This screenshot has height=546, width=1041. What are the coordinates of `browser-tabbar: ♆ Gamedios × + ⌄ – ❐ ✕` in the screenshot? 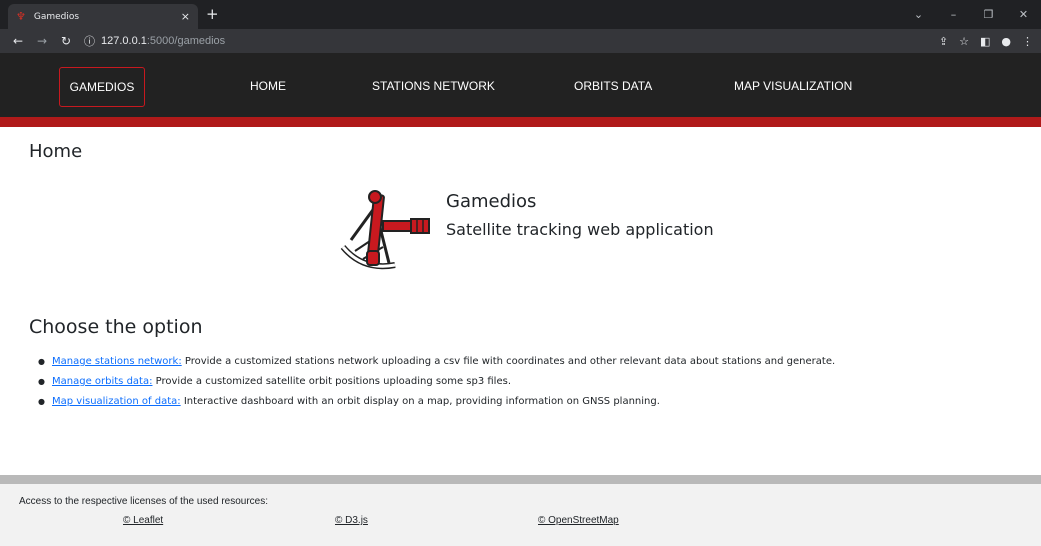 It's located at (520, 14).